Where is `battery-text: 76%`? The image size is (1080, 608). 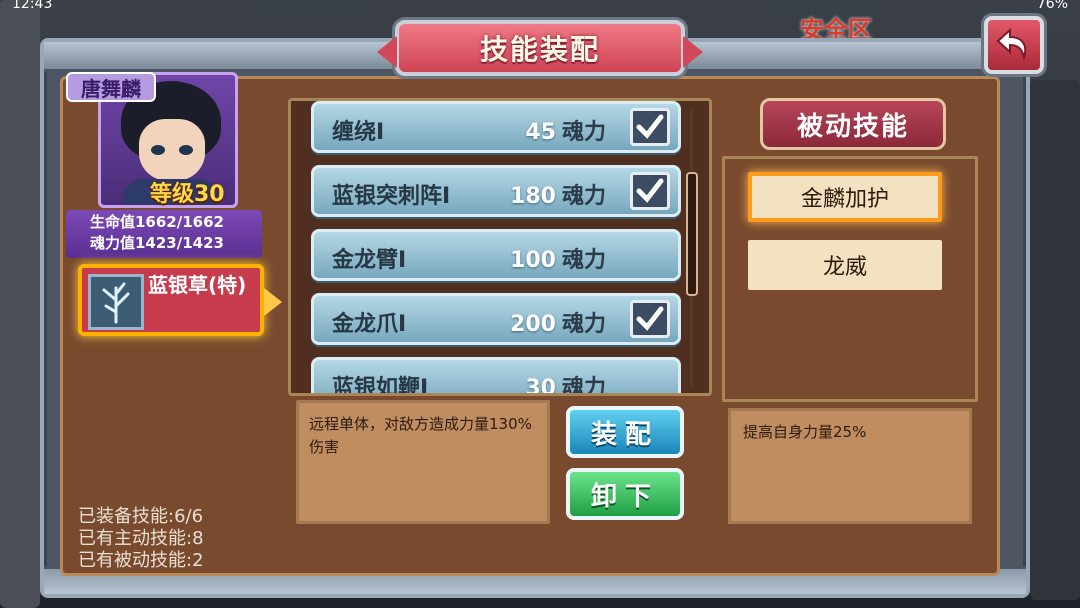 battery-text: 76% is located at coordinates (1052, 6).